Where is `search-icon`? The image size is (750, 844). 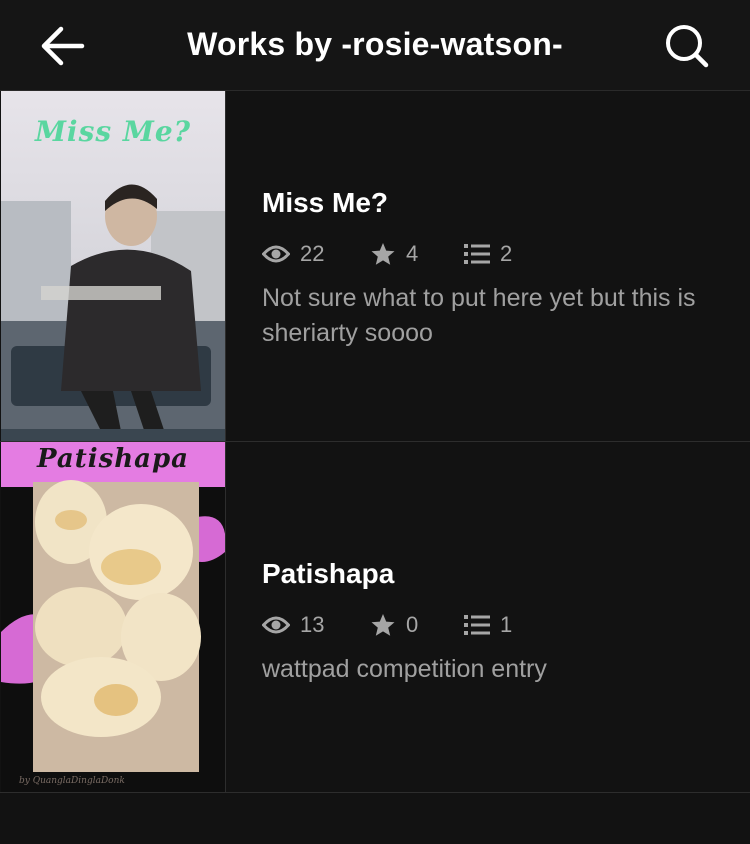 search-icon is located at coordinates (687, 46).